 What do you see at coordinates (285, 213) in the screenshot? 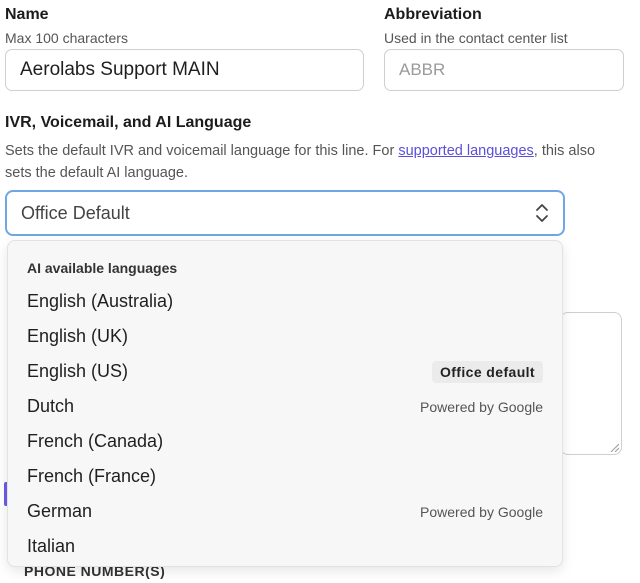
I see `language-select: Office Default` at bounding box center [285, 213].